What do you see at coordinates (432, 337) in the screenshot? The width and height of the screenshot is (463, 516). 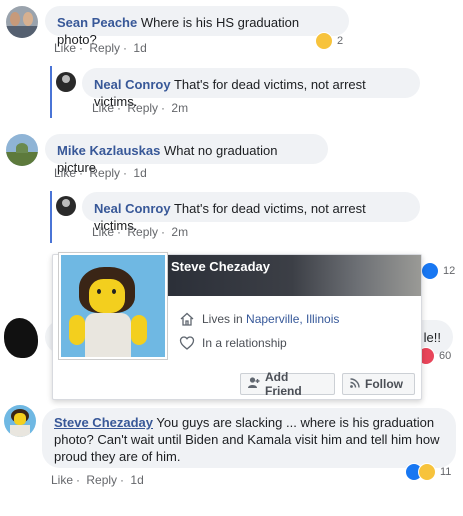 I see `comment-text: le!!` at bounding box center [432, 337].